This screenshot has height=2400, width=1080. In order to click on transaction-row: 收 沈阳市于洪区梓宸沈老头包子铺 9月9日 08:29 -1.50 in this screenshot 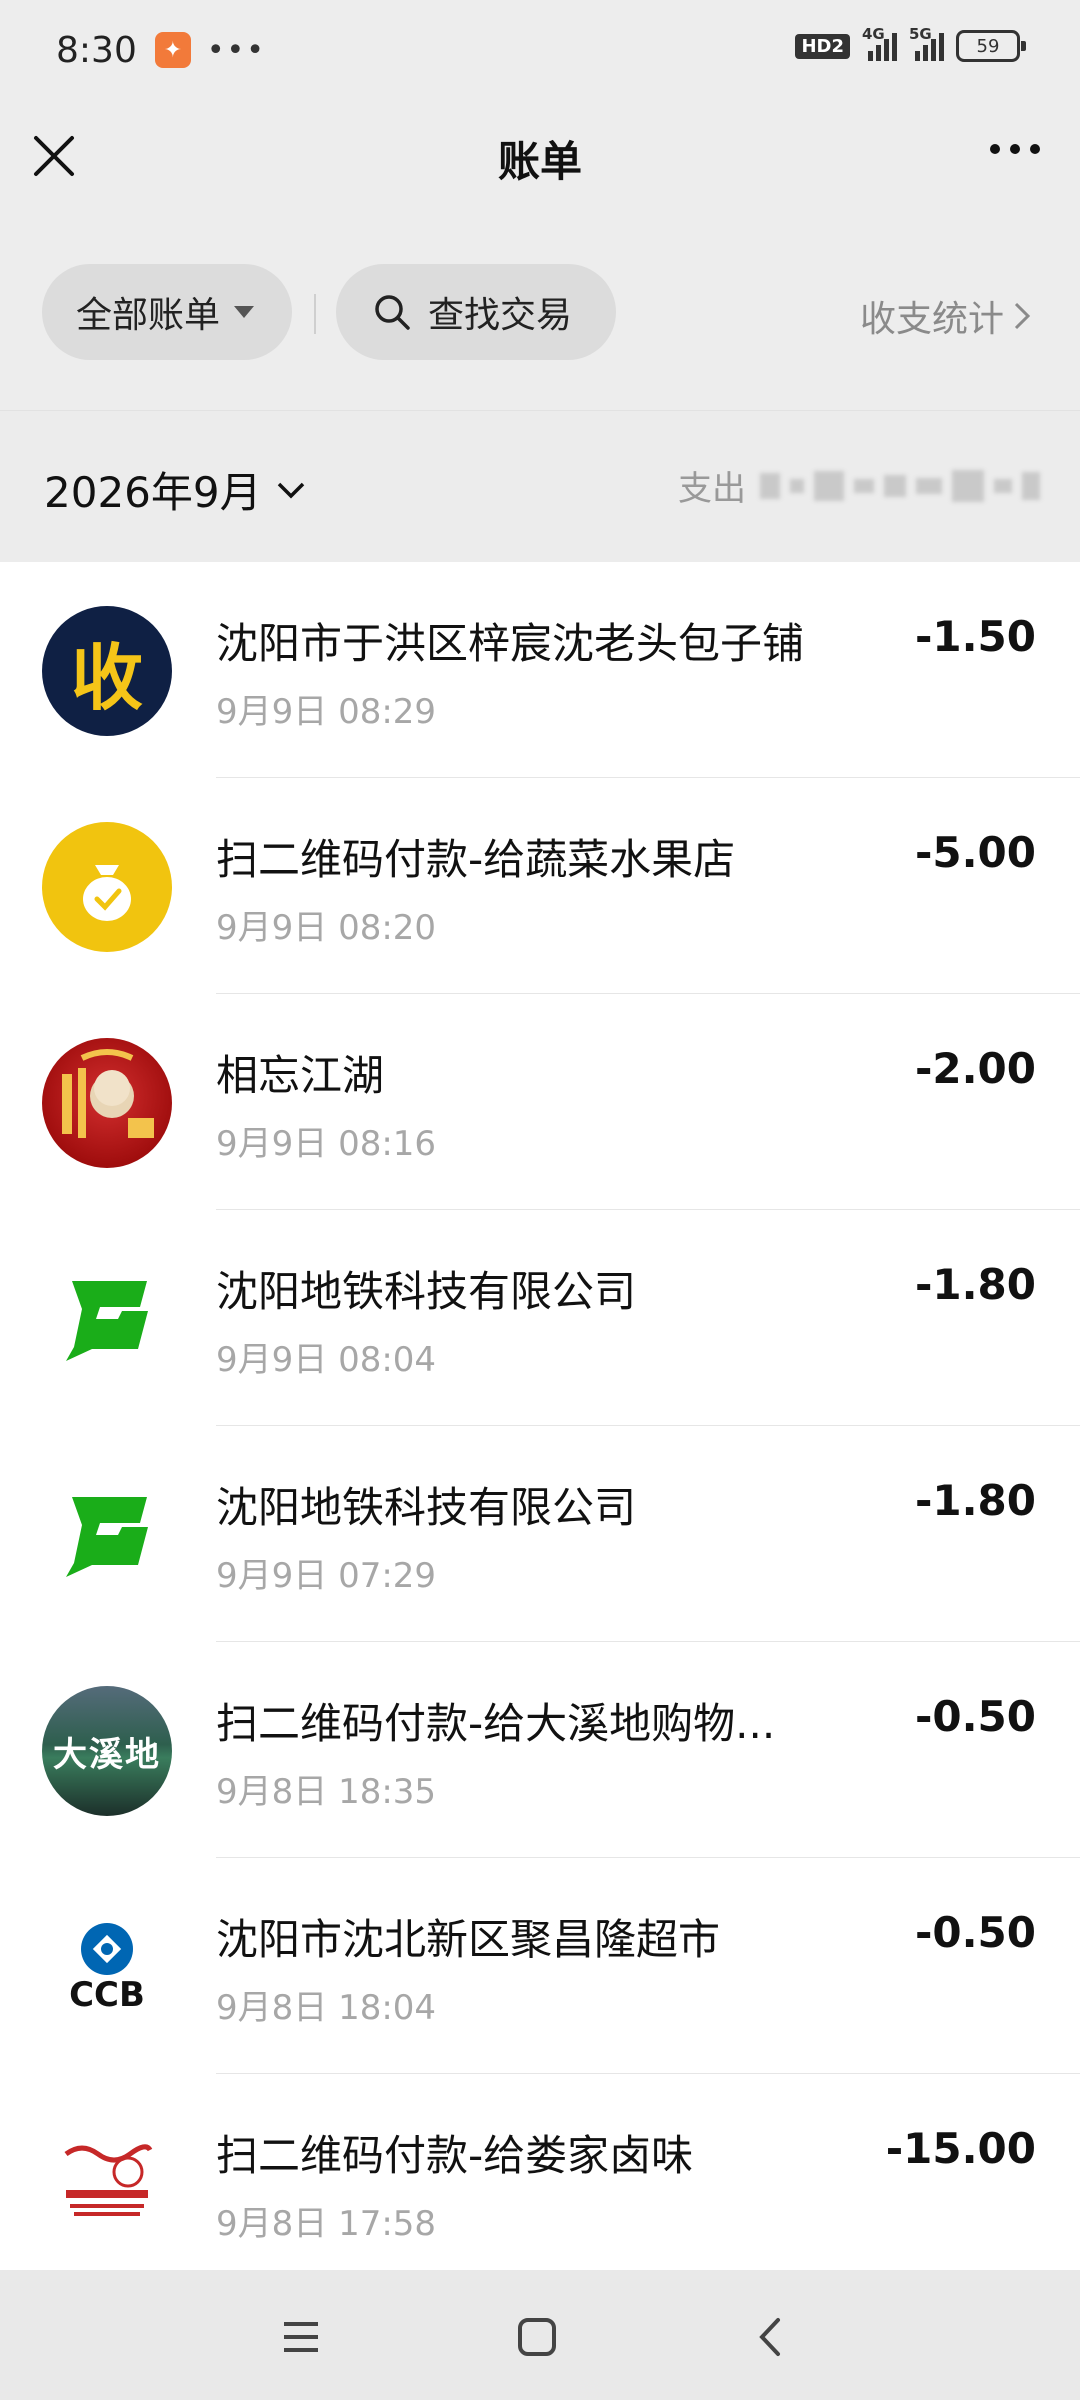, I will do `click(540, 670)`.